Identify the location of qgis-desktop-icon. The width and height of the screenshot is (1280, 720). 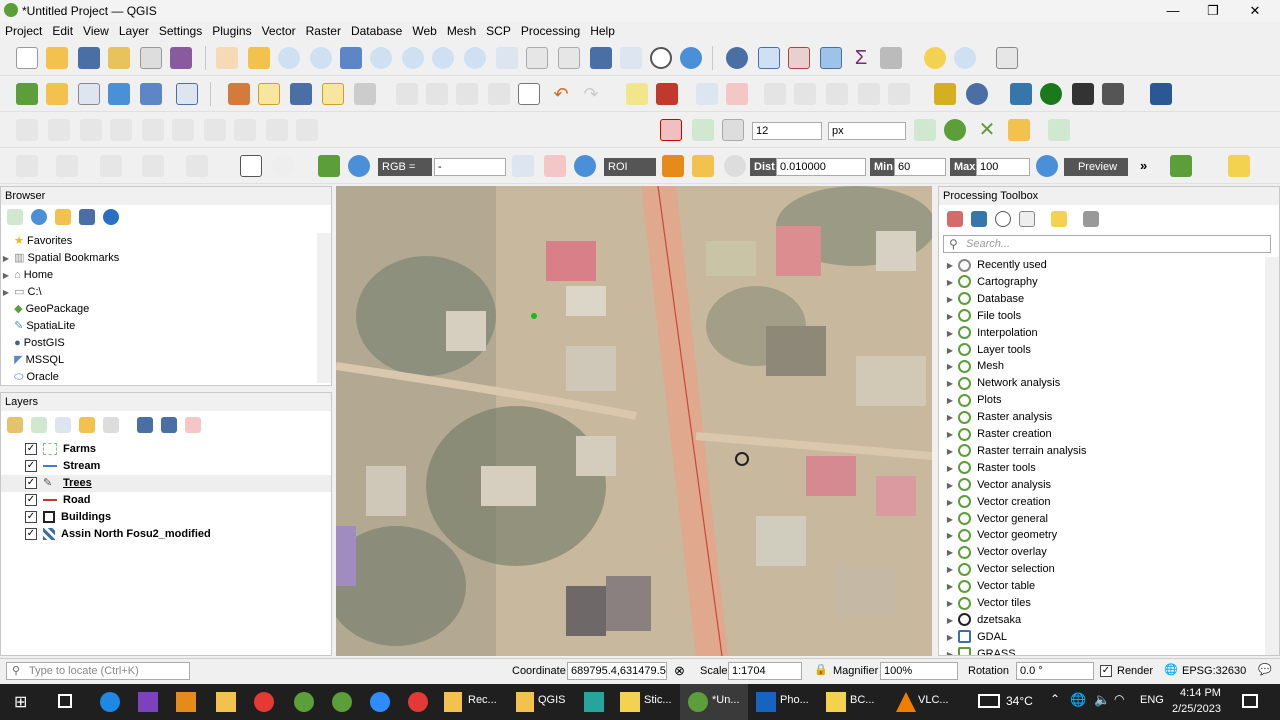
(304, 702).